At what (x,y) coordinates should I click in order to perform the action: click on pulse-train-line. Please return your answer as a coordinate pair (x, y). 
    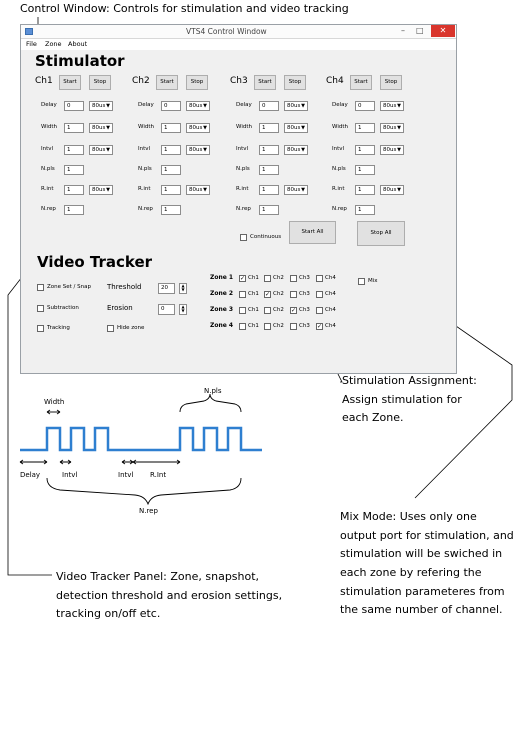
    Looking at the image, I should click on (141, 439).